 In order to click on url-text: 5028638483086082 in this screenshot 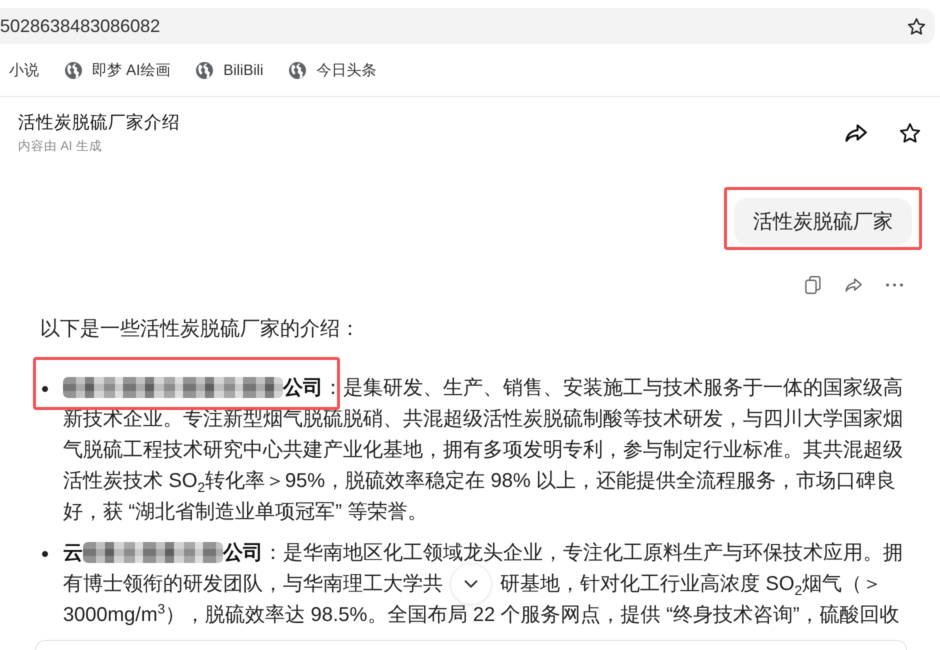, I will do `click(80, 26)`.